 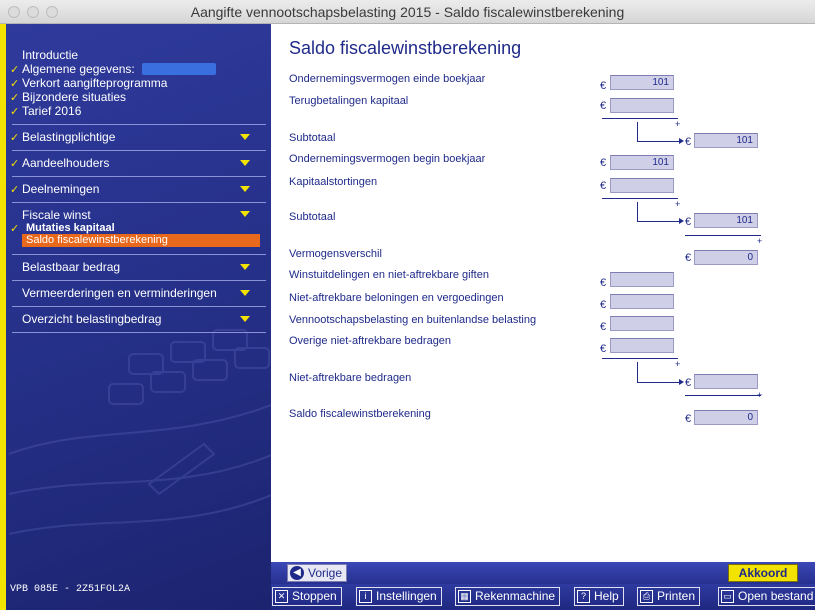 What do you see at coordinates (642, 105) in the screenshot?
I see `input-terugbetalingen` at bounding box center [642, 105].